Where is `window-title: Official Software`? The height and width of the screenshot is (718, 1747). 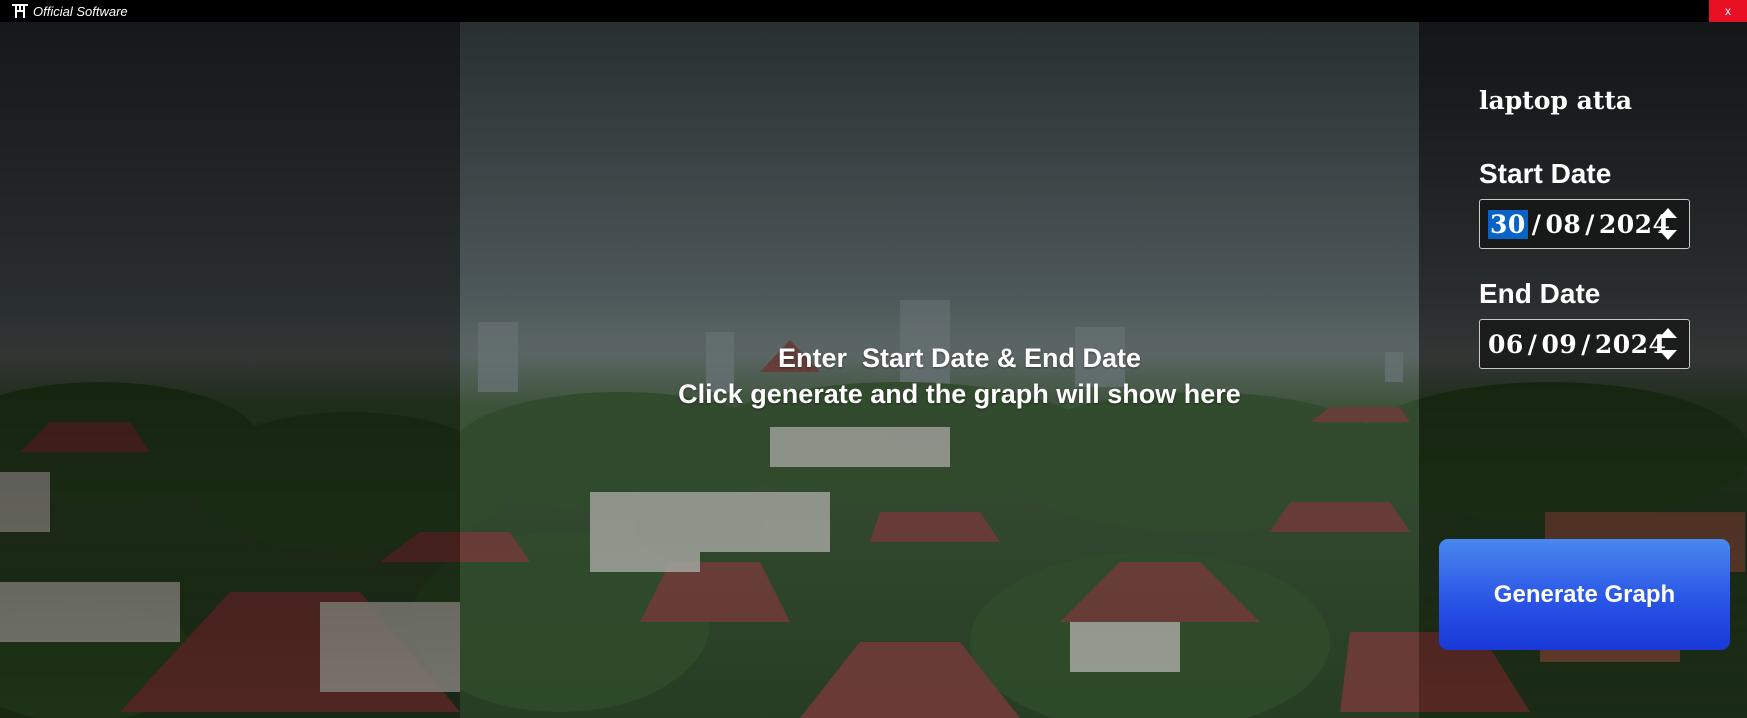 window-title: Official Software is located at coordinates (80, 11).